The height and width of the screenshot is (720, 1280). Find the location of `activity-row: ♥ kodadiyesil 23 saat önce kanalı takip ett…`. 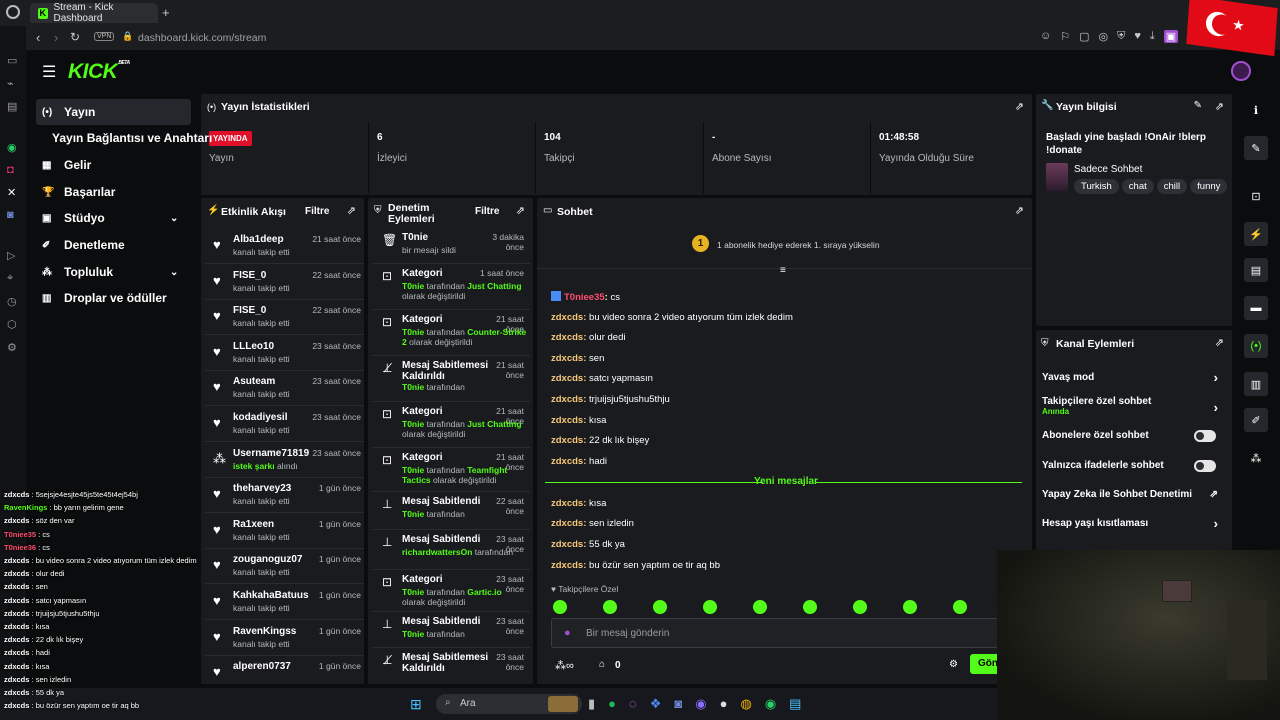

activity-row: ♥ kodadiyesil 23 saat önce kanalı takip ett… is located at coordinates (284, 424).